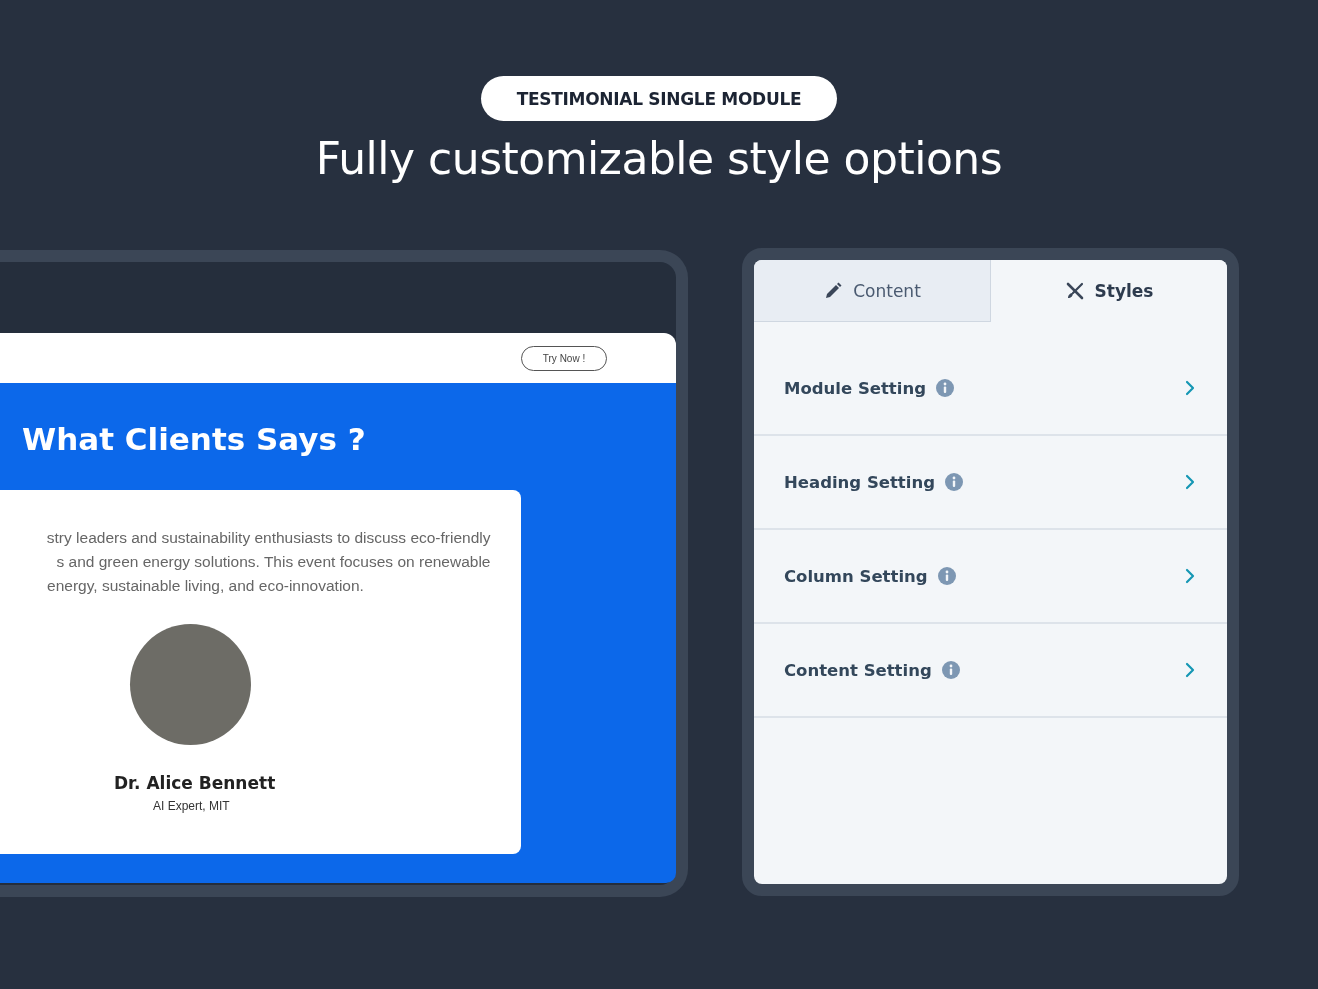  I want to click on badge-label: TESTIMONIAL SINGLE MODULE, so click(659, 98).